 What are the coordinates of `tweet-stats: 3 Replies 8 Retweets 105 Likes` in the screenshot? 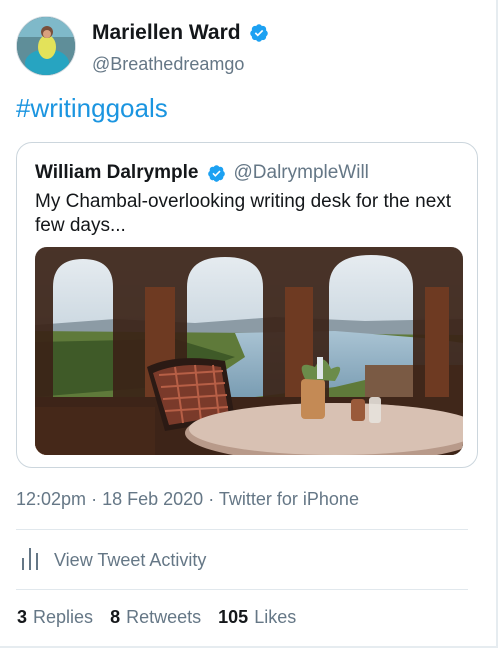 It's located at (162, 617).